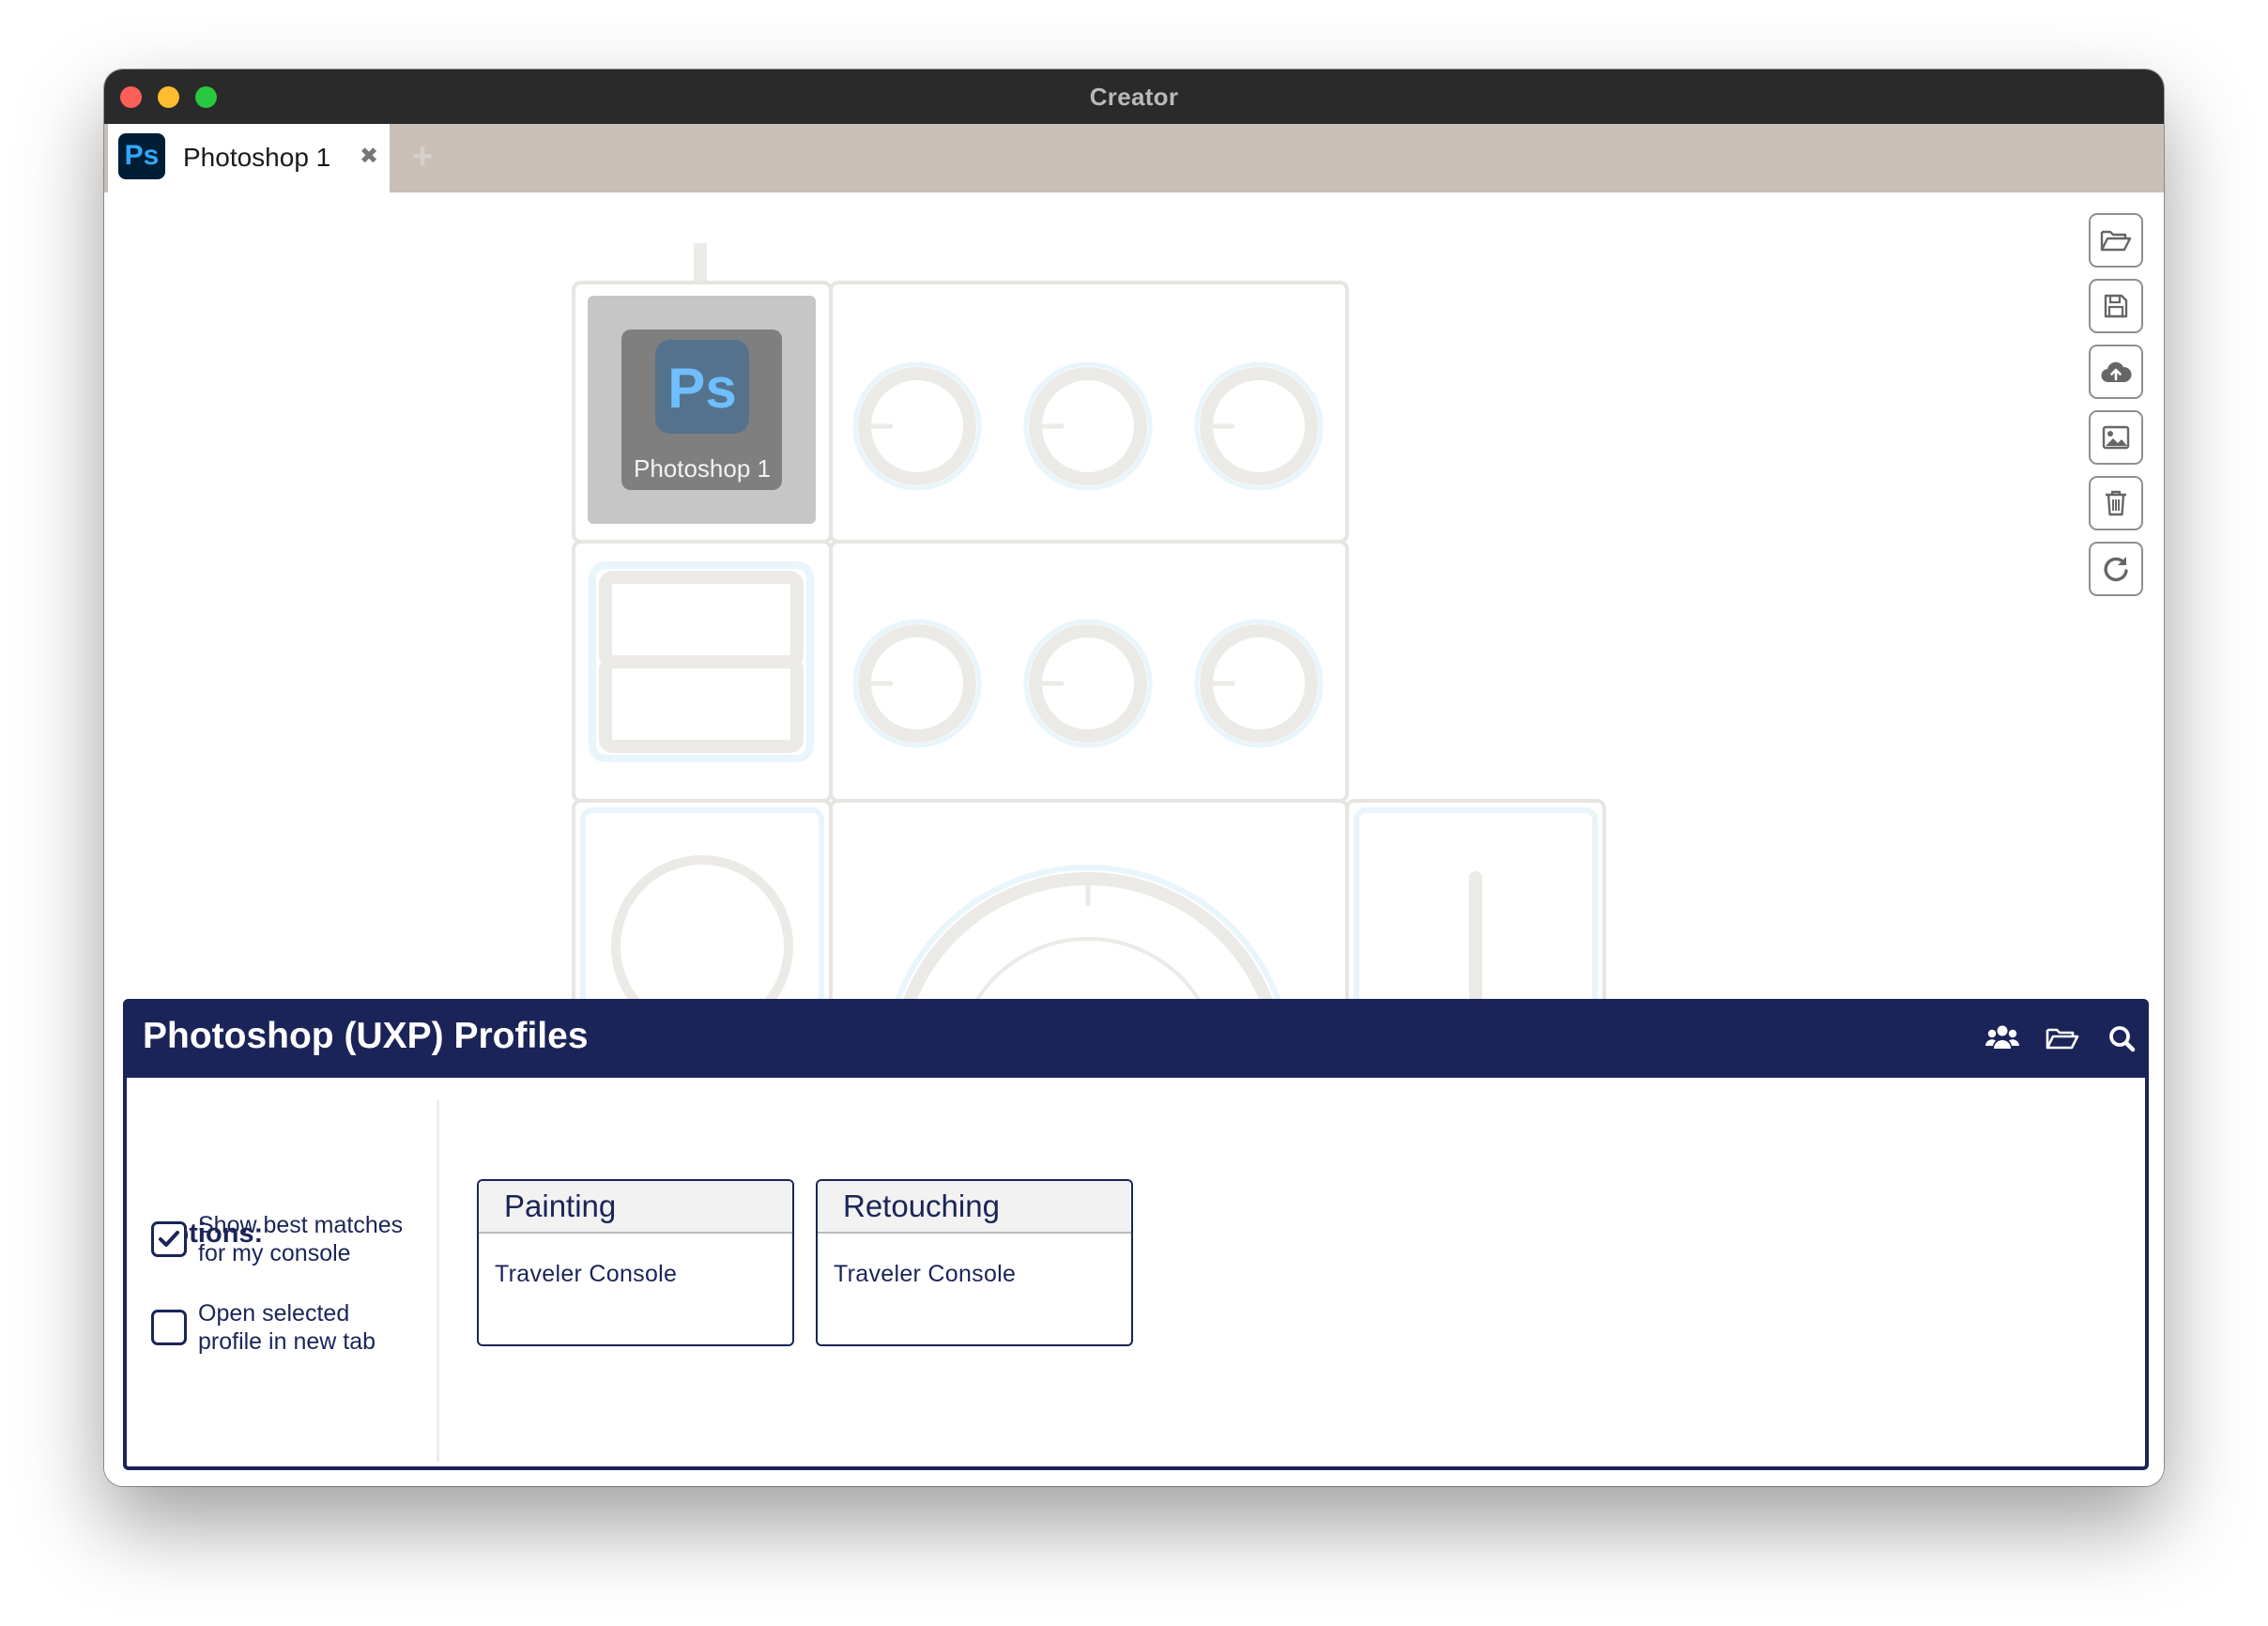 This screenshot has width=2268, height=1626. I want to click on tab-close-icon: ✖, so click(369, 156).